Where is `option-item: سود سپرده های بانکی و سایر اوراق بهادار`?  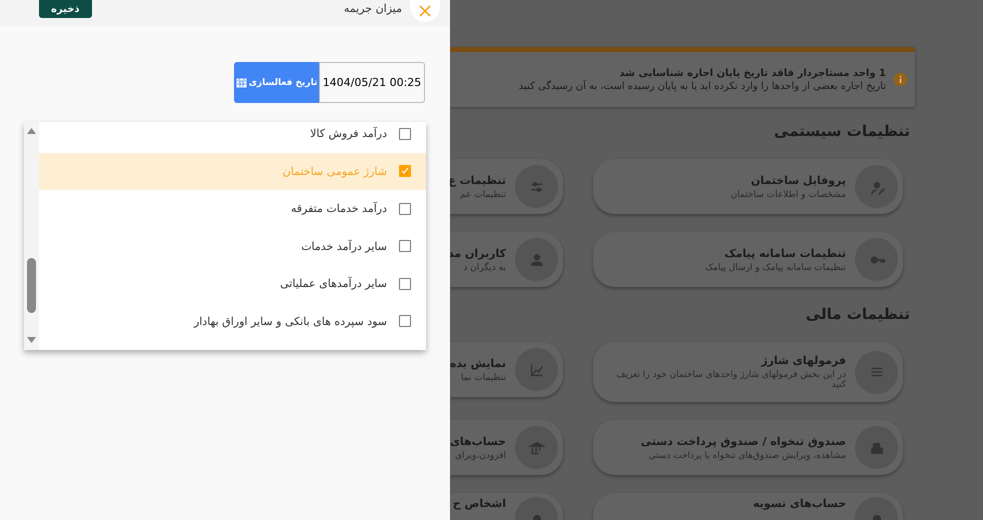 option-item: سود سپرده های بانکی و سایر اوراق بهادار is located at coordinates (232, 321).